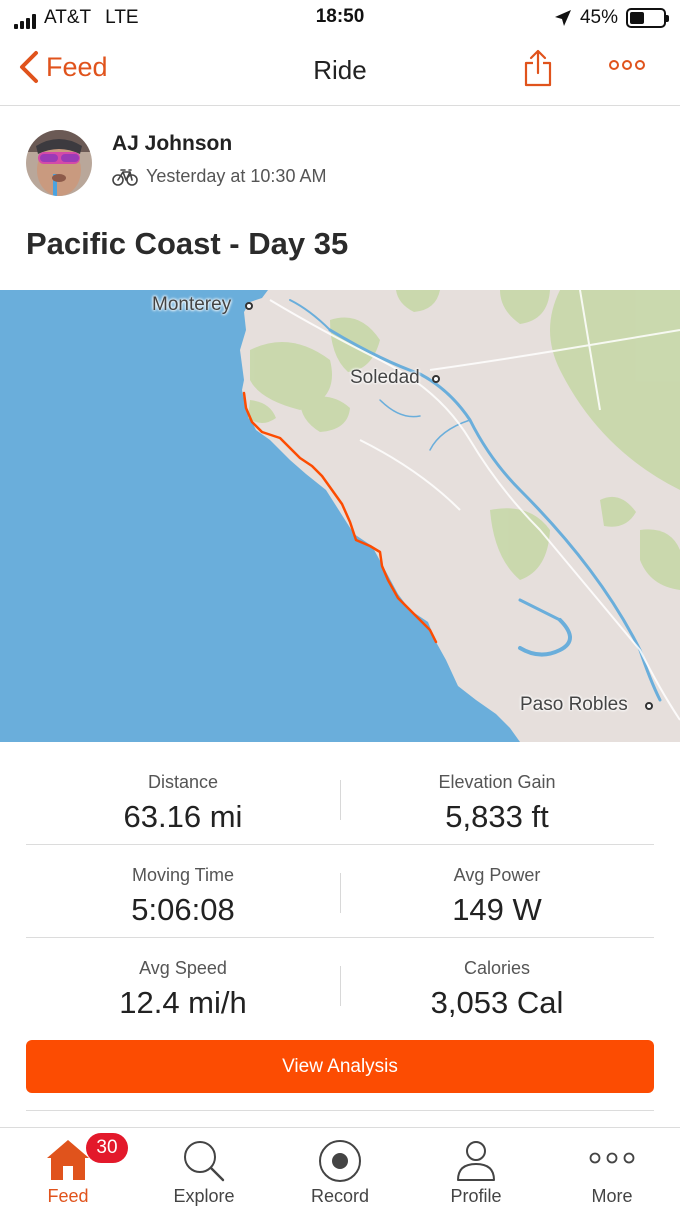 The width and height of the screenshot is (680, 1209). I want to click on tab-explore-icon-wrap, so click(204, 1162).